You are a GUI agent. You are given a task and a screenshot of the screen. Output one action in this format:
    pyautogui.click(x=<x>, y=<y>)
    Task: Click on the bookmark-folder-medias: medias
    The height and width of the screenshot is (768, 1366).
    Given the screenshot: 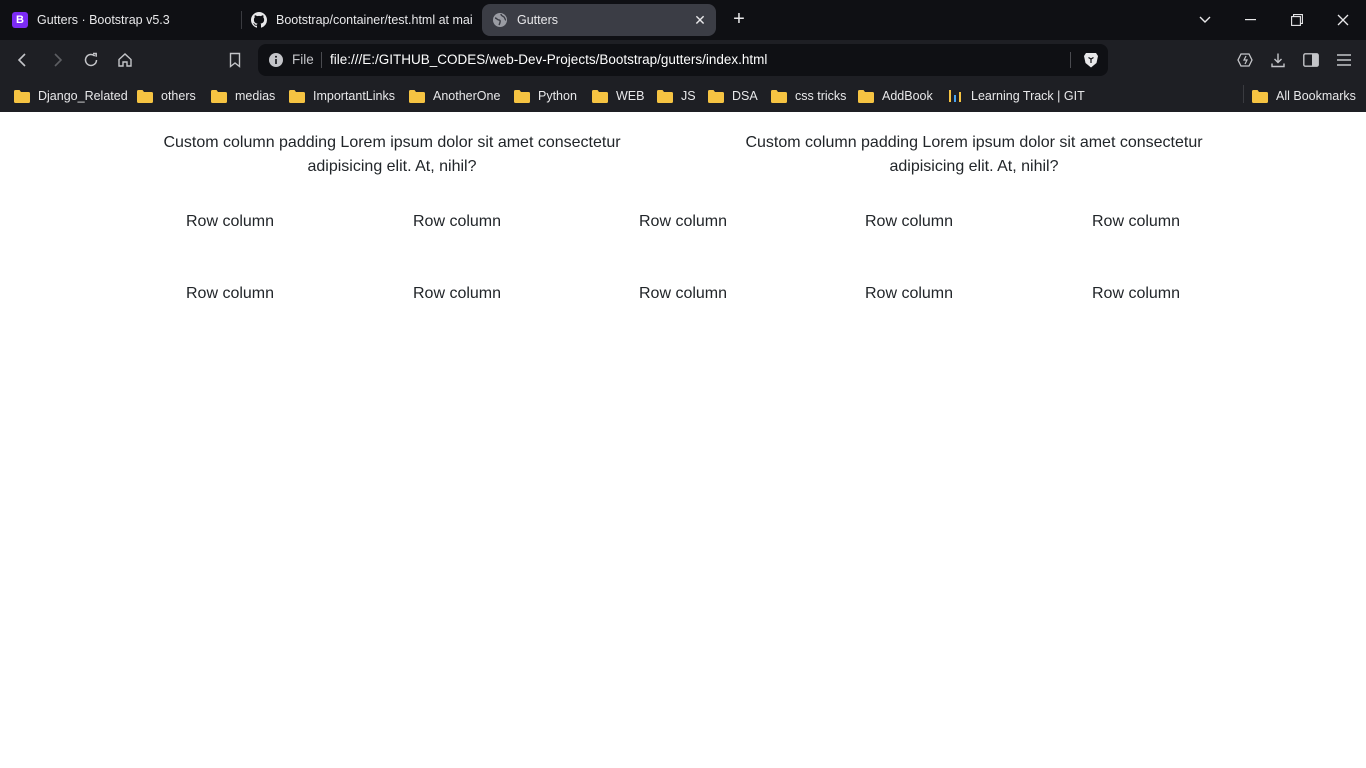 What is the action you would take?
    pyautogui.click(x=243, y=96)
    